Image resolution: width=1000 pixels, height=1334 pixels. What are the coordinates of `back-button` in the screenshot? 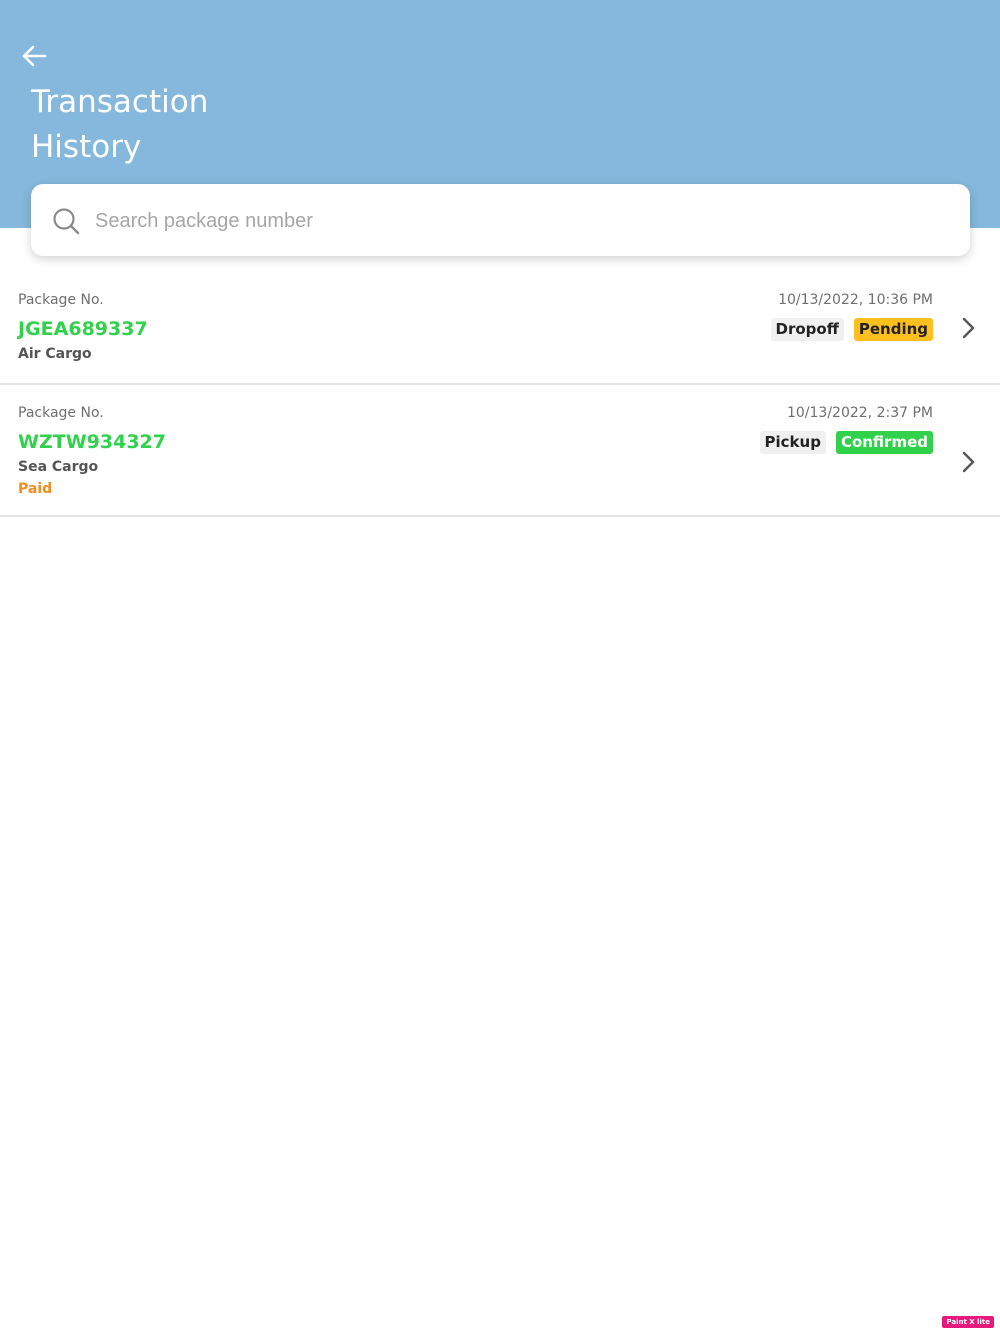 It's located at (34, 56).